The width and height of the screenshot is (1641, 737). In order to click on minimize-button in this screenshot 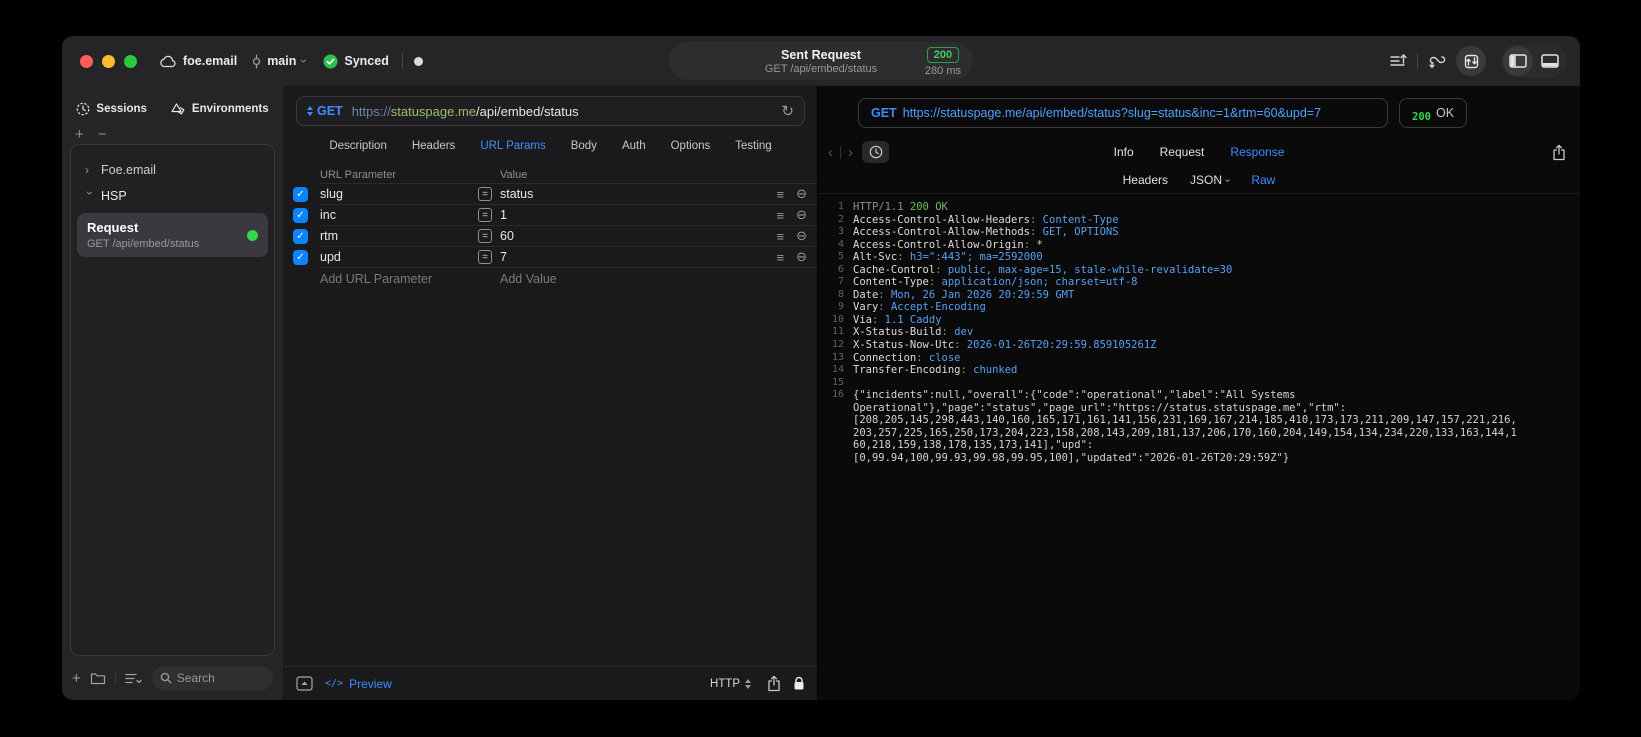, I will do `click(108, 61)`.